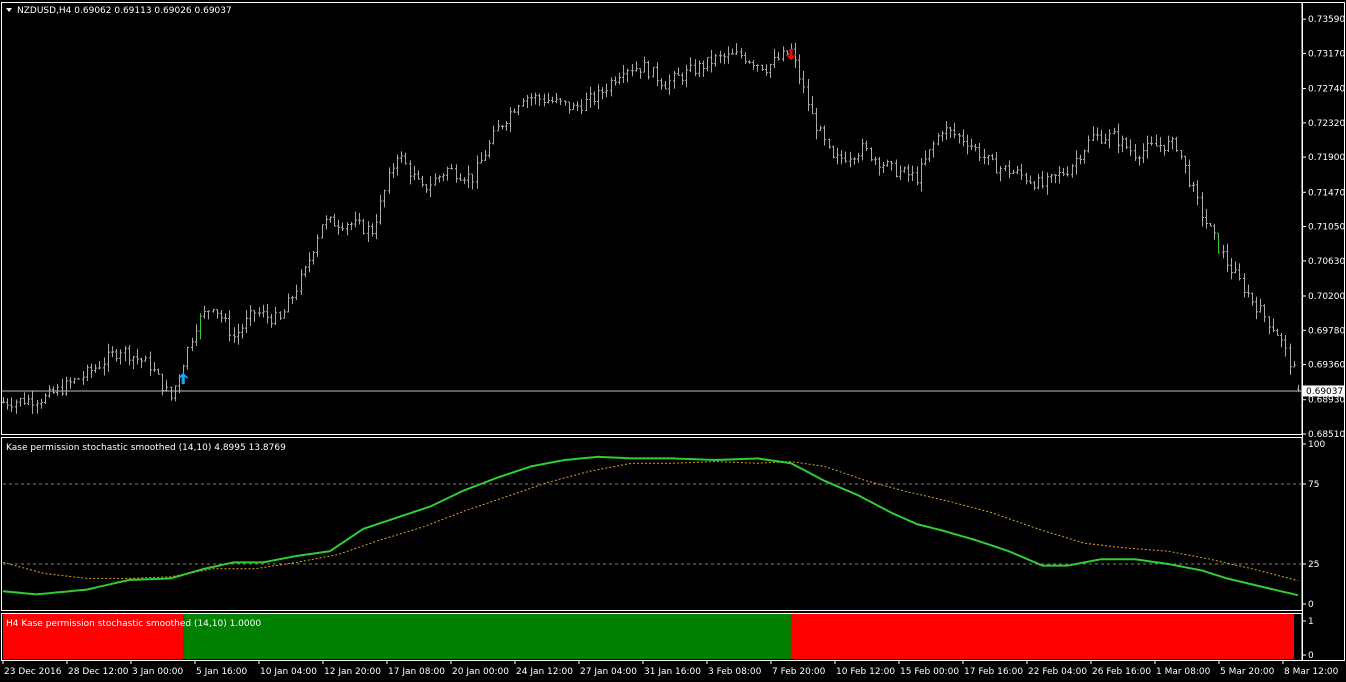 The width and height of the screenshot is (1346, 682). I want to click on time-label: 5 Jan 16:00, so click(222, 672).